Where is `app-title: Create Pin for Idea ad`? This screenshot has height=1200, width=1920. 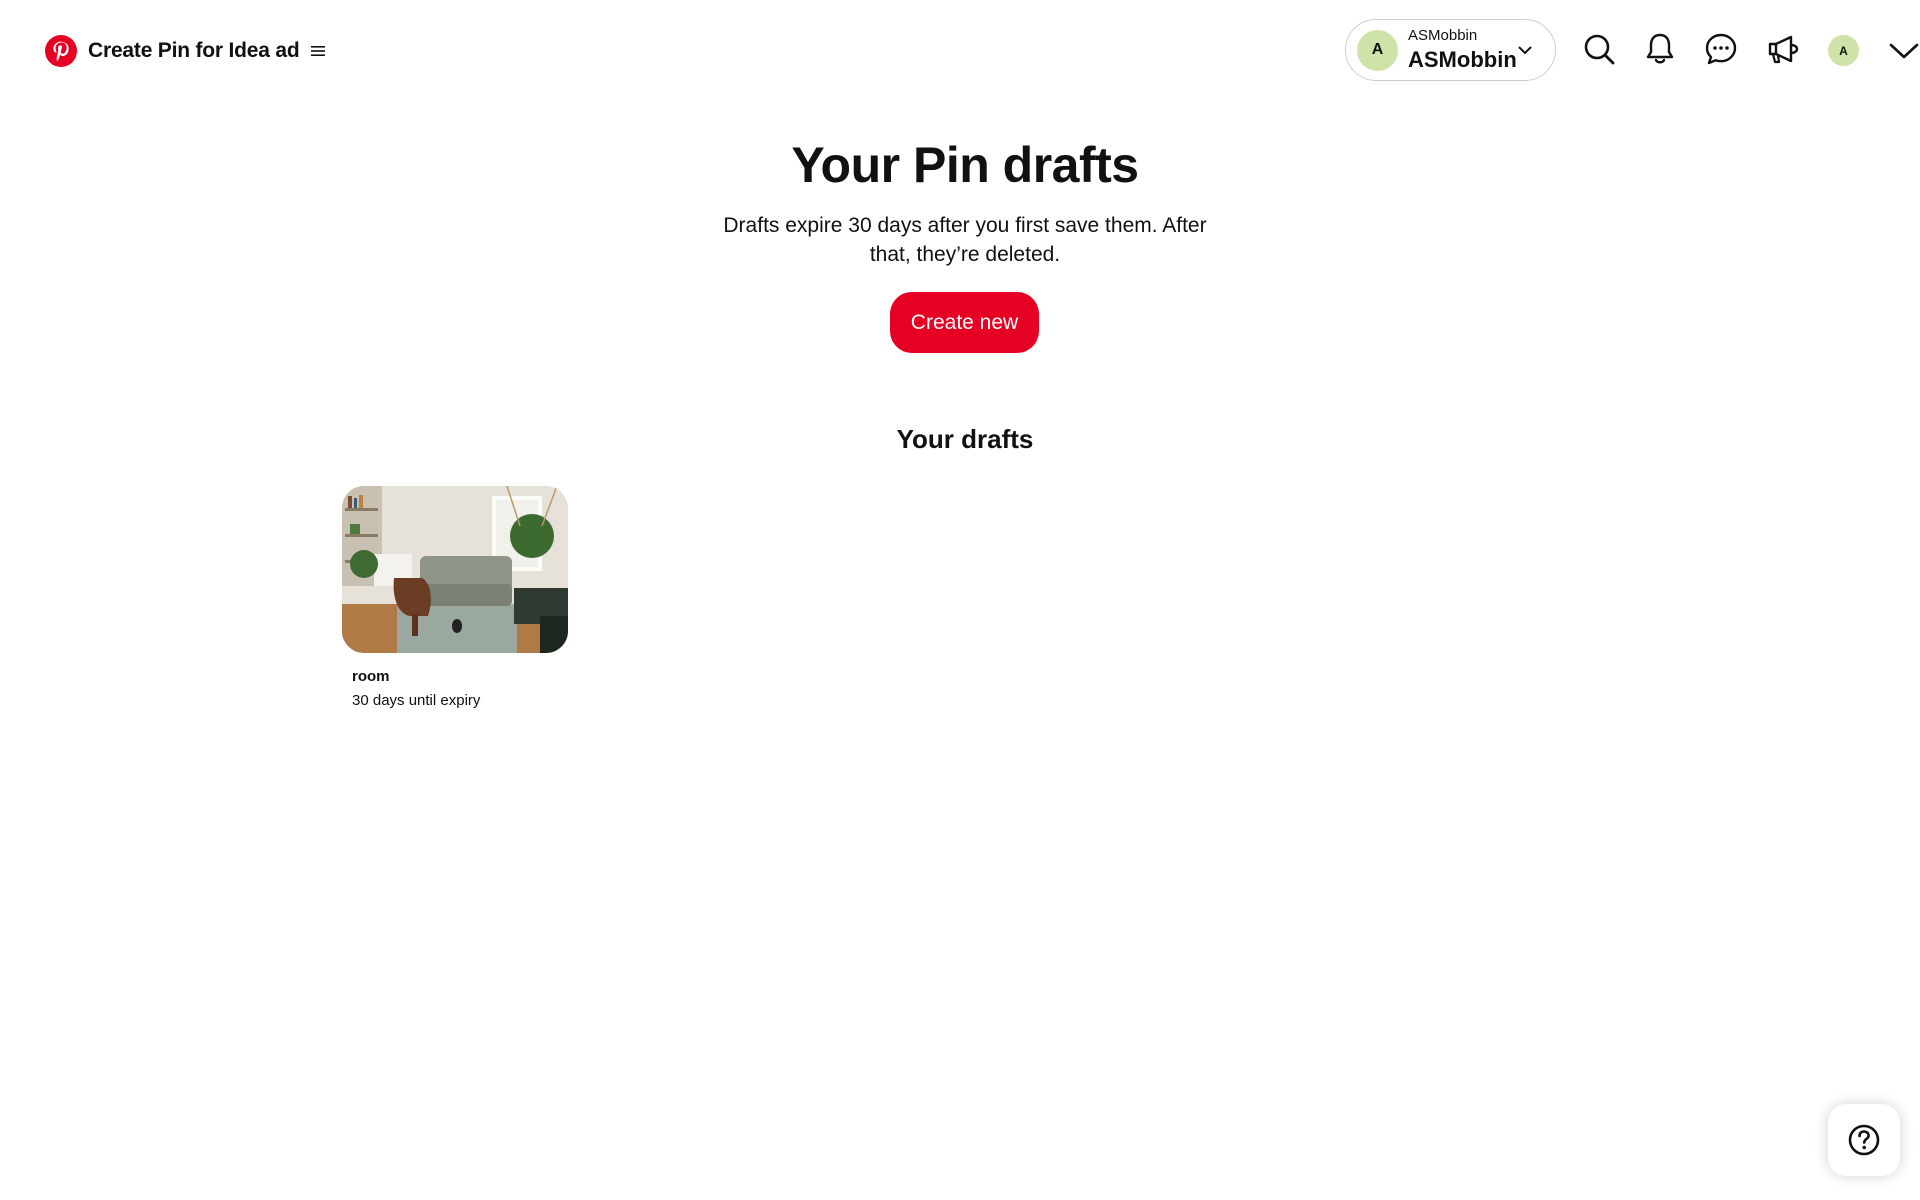
app-title: Create Pin for Idea ad is located at coordinates (194, 50).